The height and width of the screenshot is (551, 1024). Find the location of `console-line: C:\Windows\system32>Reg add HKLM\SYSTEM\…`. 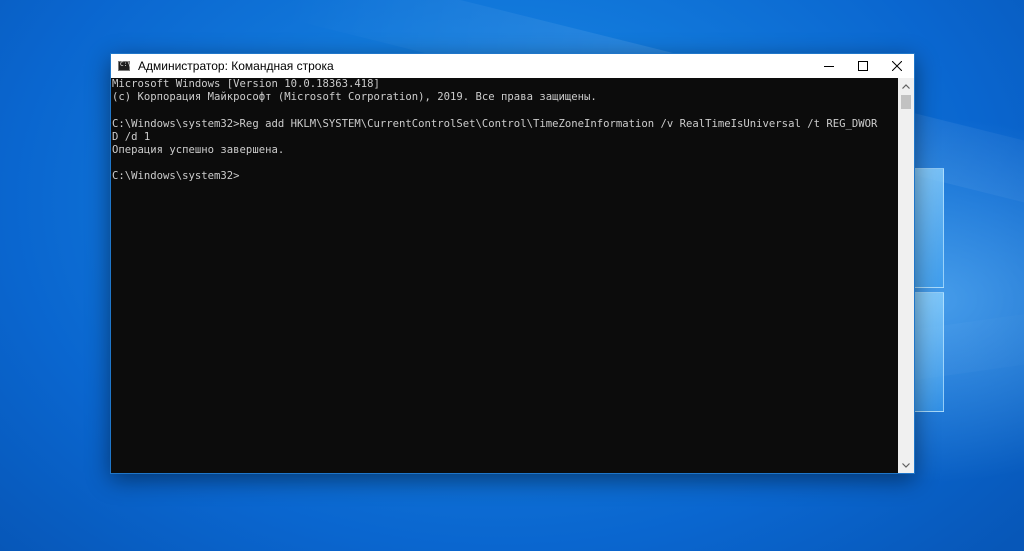

console-line: C:\Windows\system32>Reg add HKLM\SYSTEM\… is located at coordinates (495, 123).